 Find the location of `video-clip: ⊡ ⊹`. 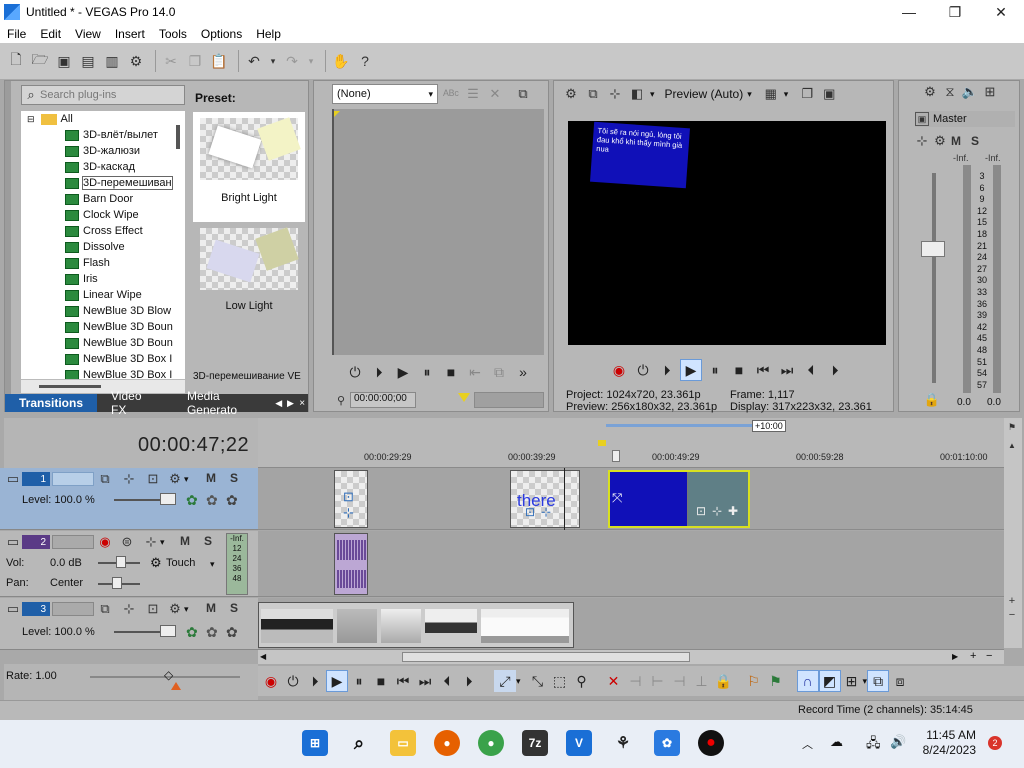

video-clip: ⊡ ⊹ is located at coordinates (351, 499).